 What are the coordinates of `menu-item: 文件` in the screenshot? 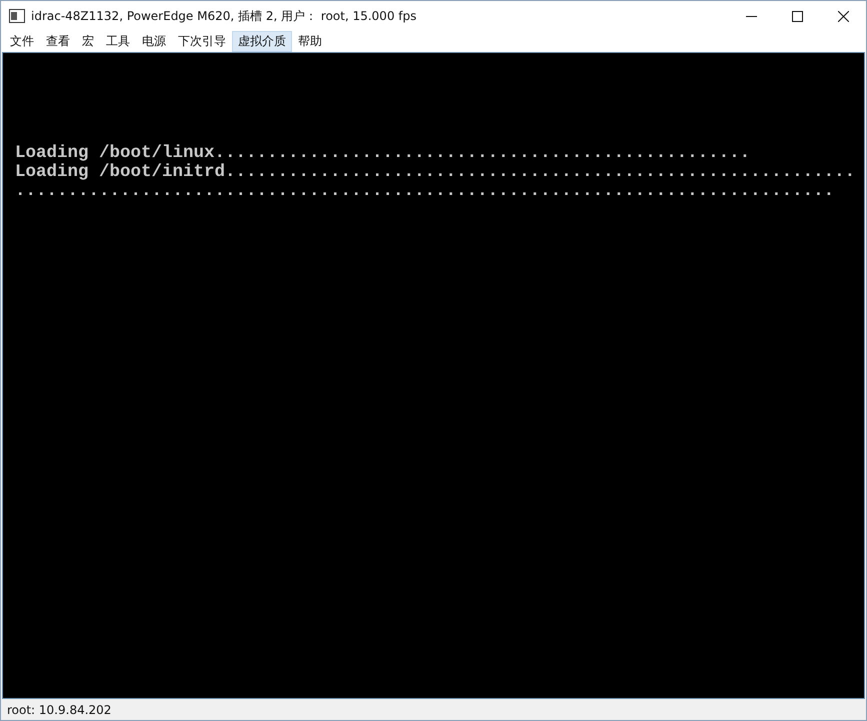 It's located at (22, 41).